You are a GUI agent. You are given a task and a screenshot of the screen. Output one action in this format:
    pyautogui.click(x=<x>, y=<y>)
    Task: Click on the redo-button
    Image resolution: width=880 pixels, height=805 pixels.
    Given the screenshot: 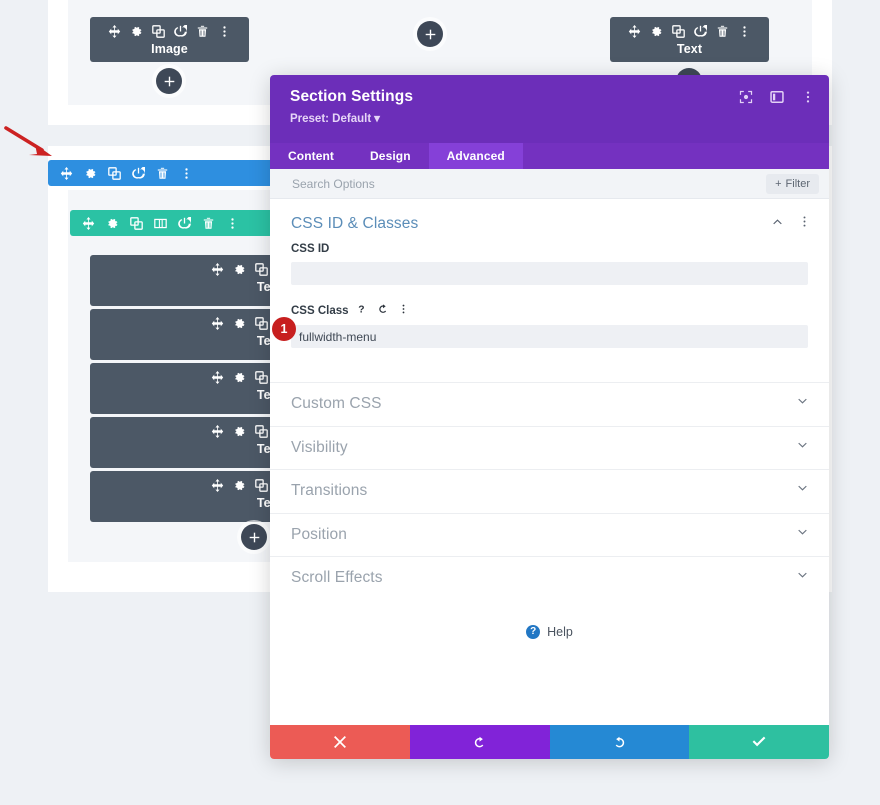 What is the action you would take?
    pyautogui.click(x=619, y=742)
    